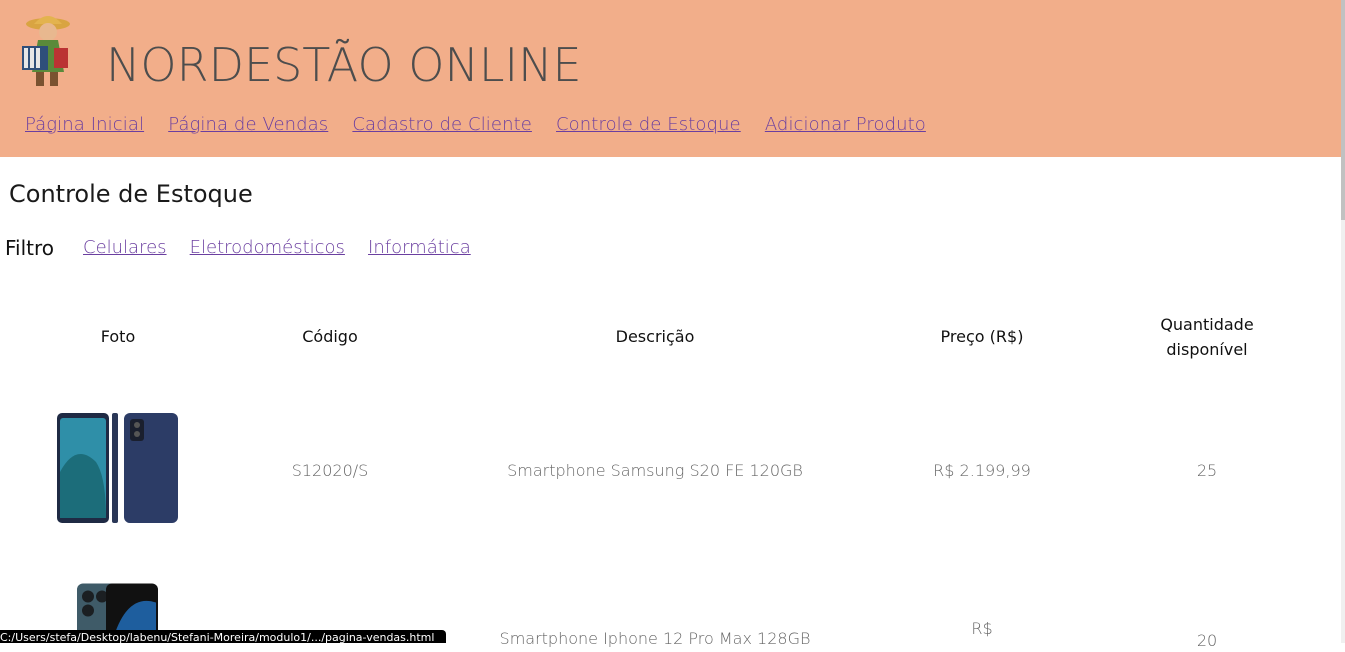 This screenshot has height=652, width=1345. What do you see at coordinates (344, 65) in the screenshot?
I see `site-title: NORDESTÃO ONLINE` at bounding box center [344, 65].